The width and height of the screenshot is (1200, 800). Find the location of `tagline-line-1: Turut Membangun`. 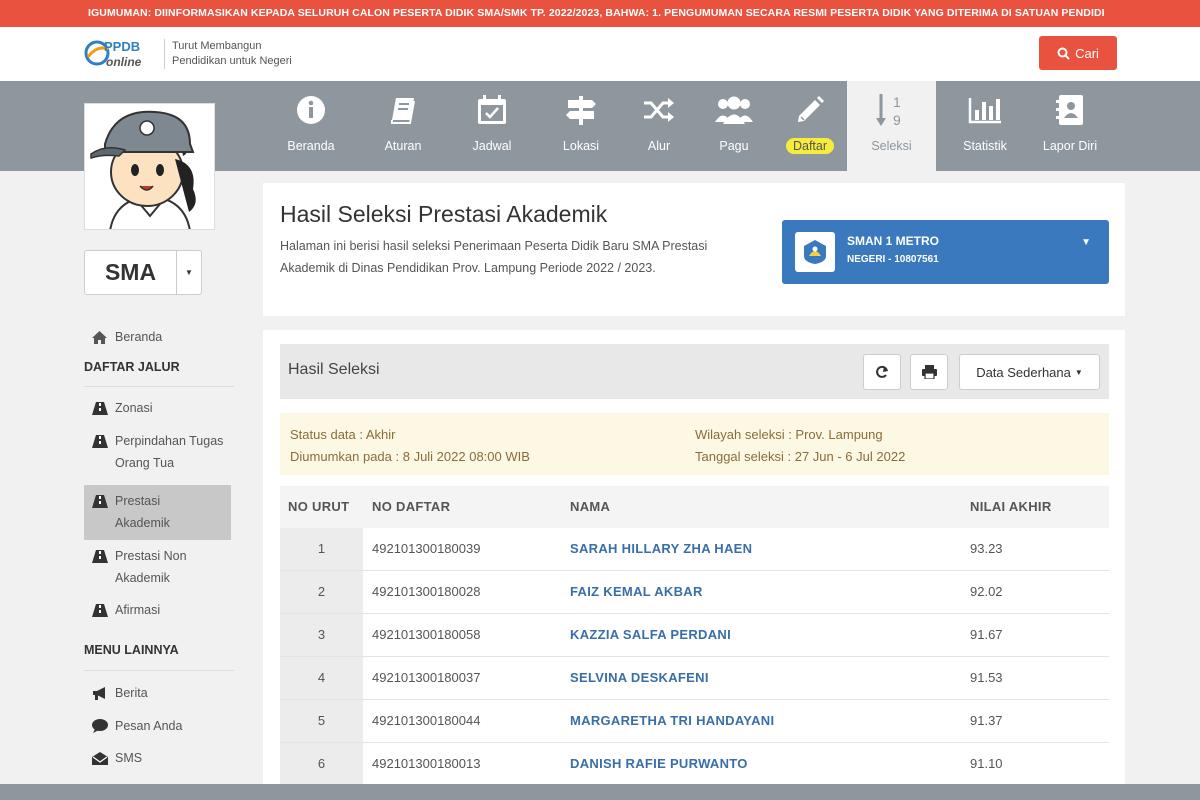

tagline-line-1: Turut Membangun is located at coordinates (217, 46).